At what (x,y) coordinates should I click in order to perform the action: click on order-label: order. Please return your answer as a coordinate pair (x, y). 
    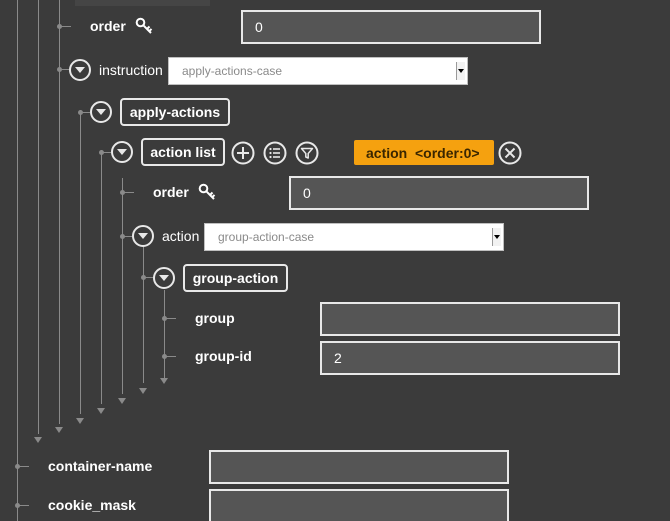
    Looking at the image, I should click on (108, 26).